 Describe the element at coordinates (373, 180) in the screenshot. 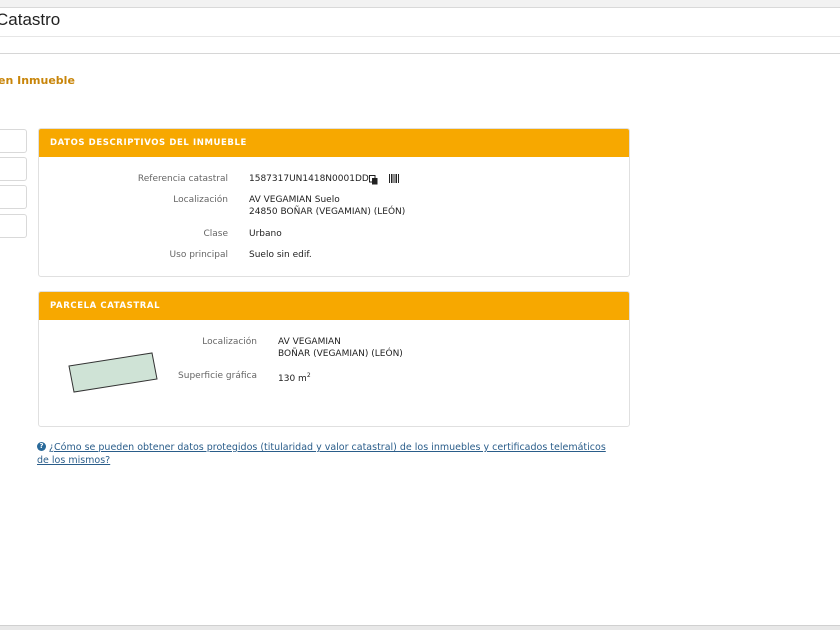

I see `copy-icon` at that location.